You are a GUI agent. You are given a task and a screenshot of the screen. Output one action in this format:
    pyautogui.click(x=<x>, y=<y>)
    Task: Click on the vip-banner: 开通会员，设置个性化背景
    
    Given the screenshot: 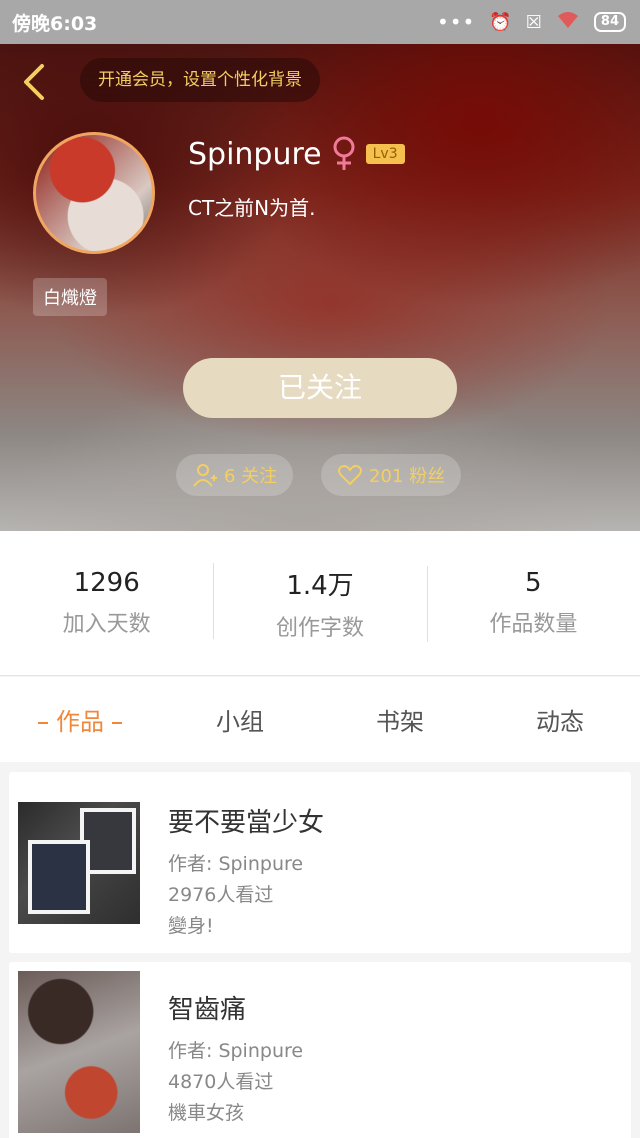 What is the action you would take?
    pyautogui.click(x=200, y=80)
    